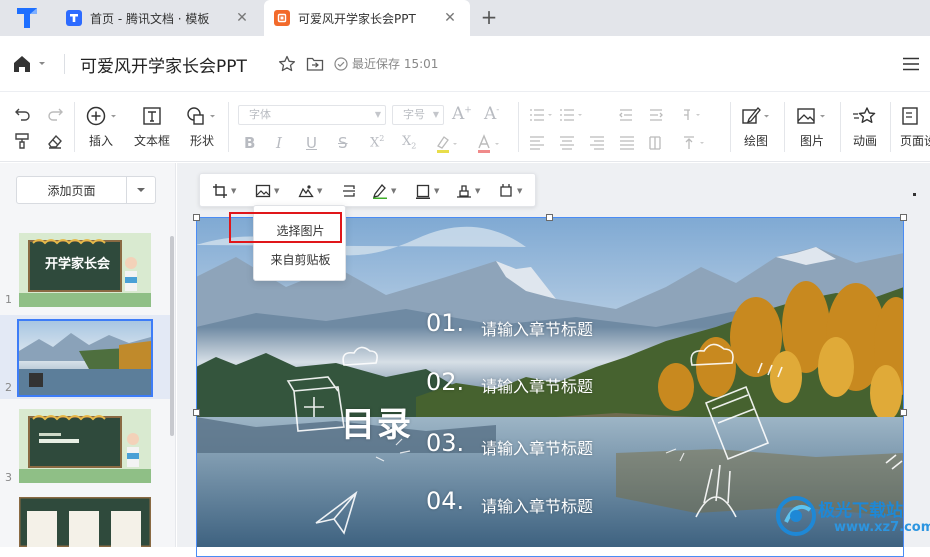  I want to click on title-bar: 可爱风开学家长会PPT 最近保存 15:01, so click(465, 64).